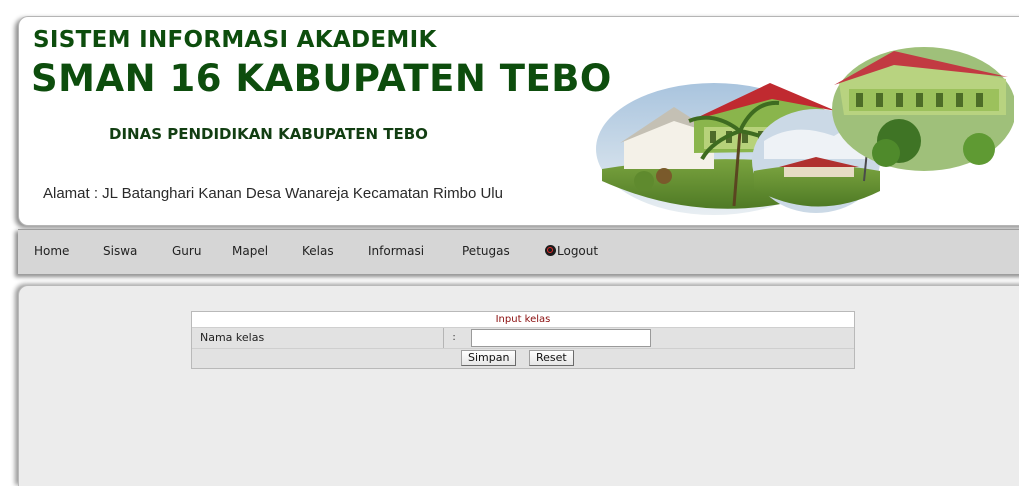  I want to click on nav-logout: Logout, so click(571, 251).